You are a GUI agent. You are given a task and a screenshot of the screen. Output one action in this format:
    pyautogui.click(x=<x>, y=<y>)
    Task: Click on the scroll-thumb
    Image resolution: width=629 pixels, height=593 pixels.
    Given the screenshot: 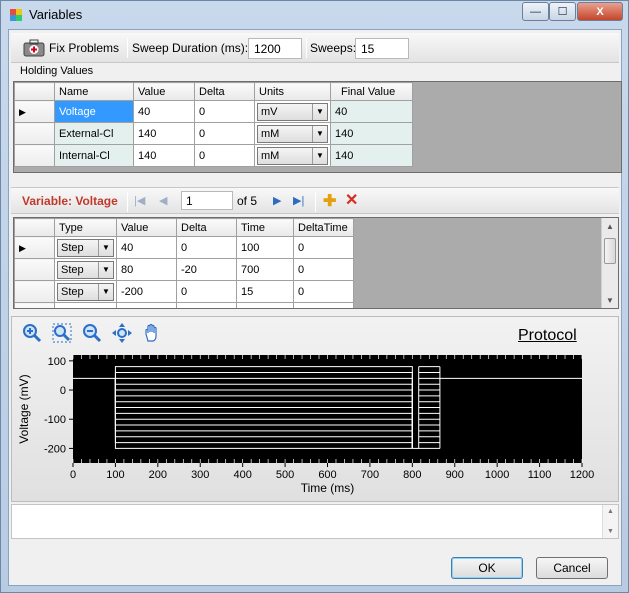 What is the action you would take?
    pyautogui.click(x=610, y=251)
    